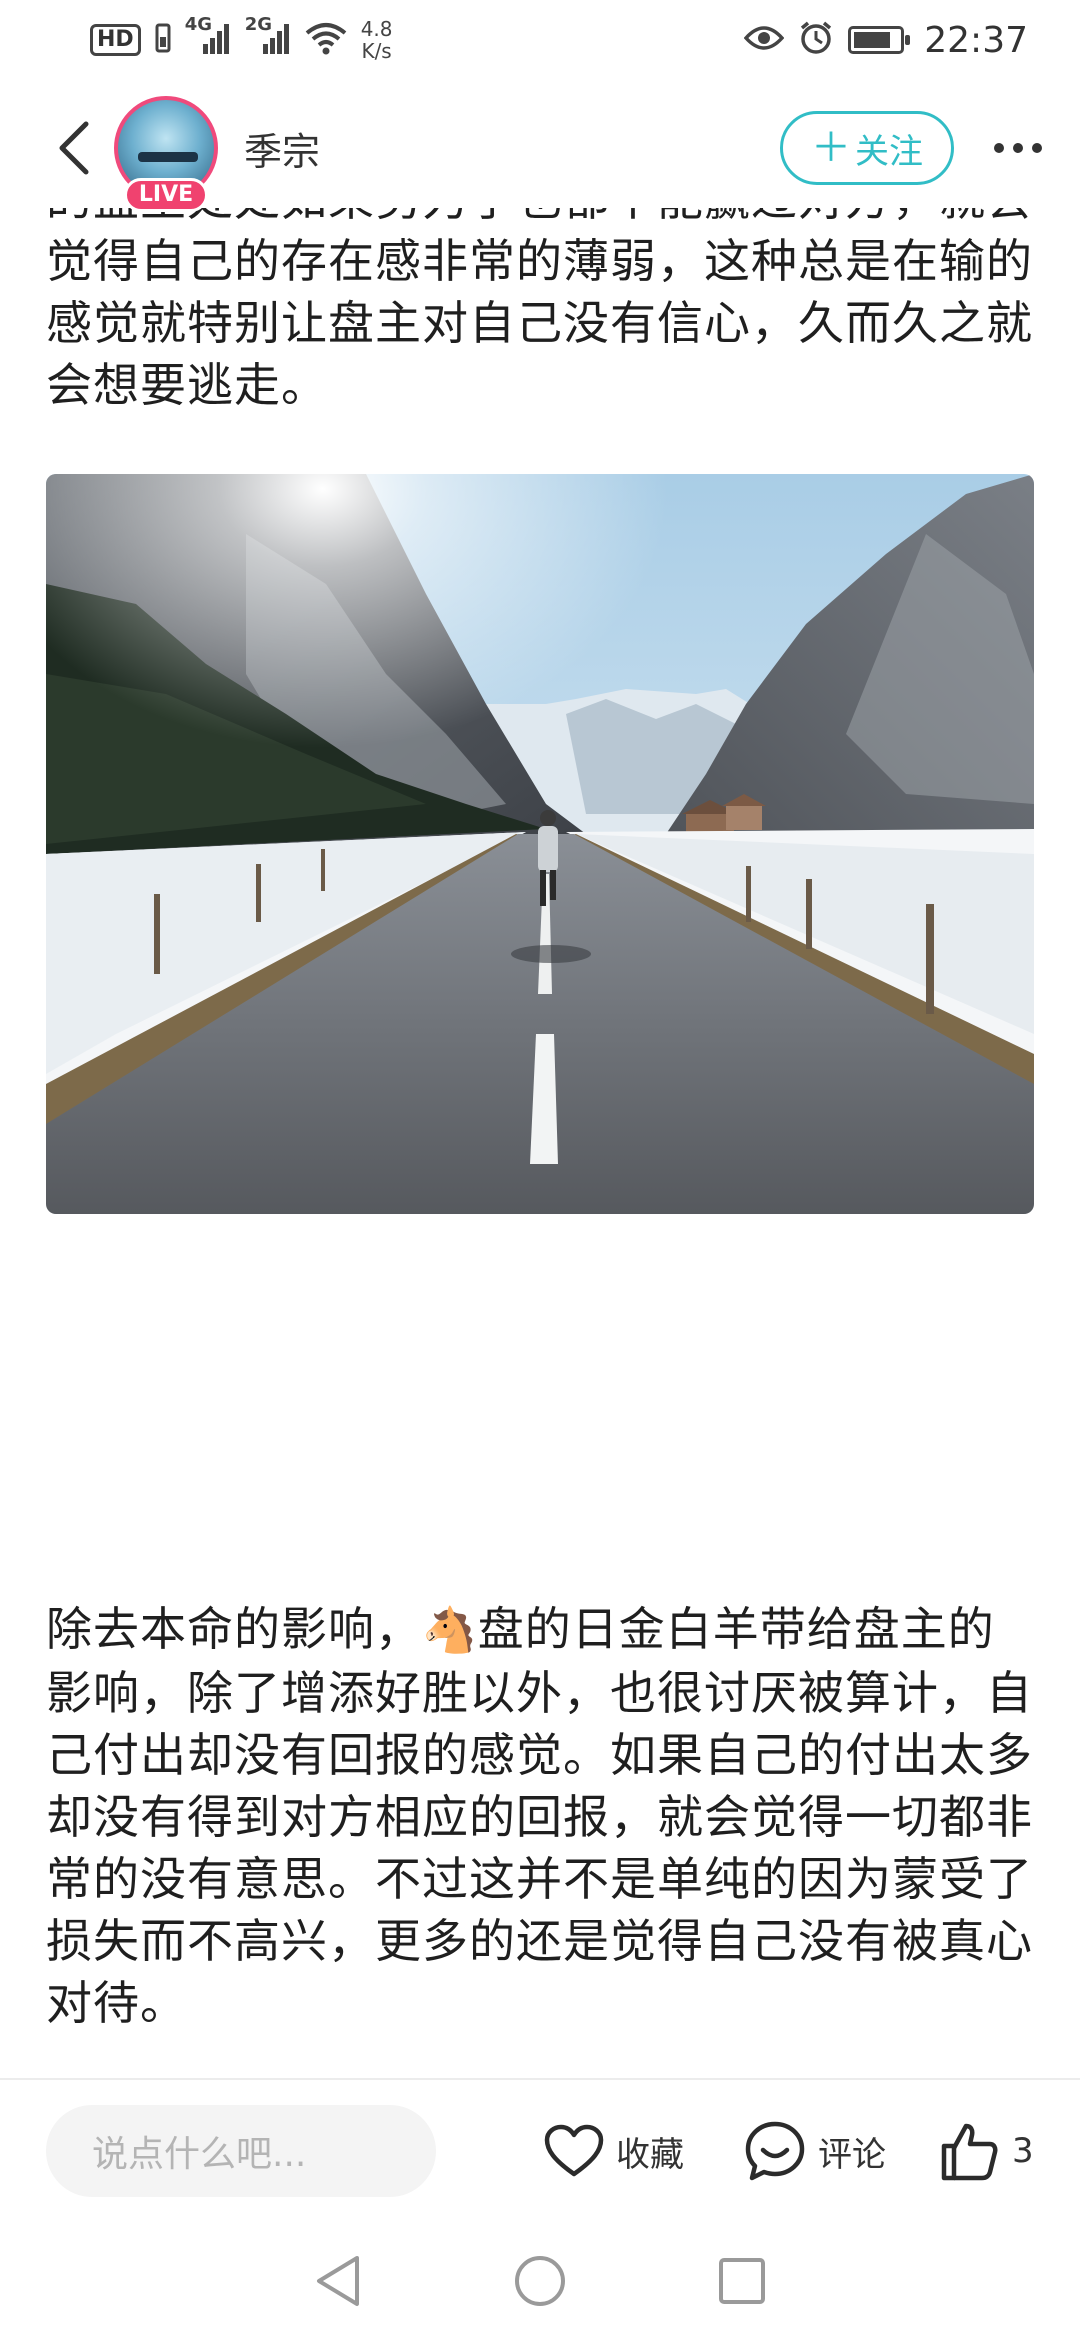  I want to click on like-button: 3, so click(986, 2151).